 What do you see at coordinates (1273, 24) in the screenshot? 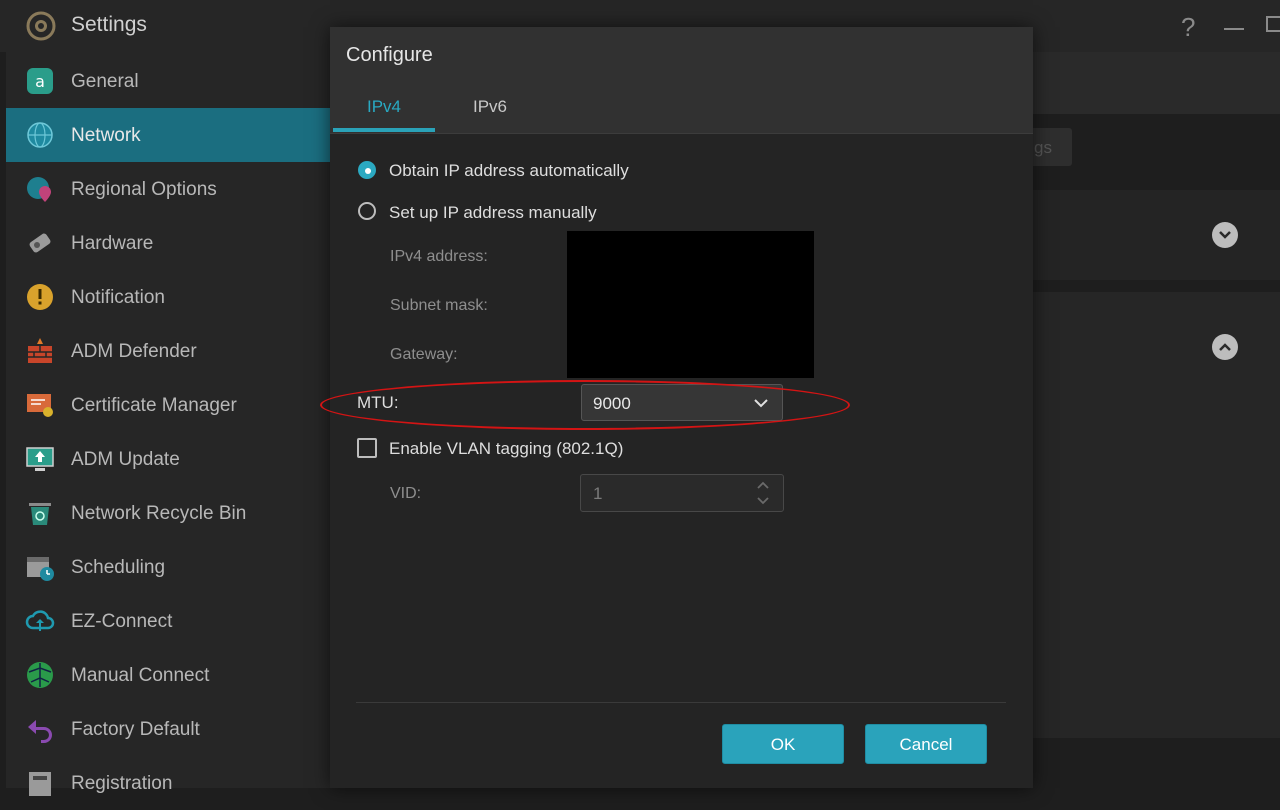
I see `maximize-button` at bounding box center [1273, 24].